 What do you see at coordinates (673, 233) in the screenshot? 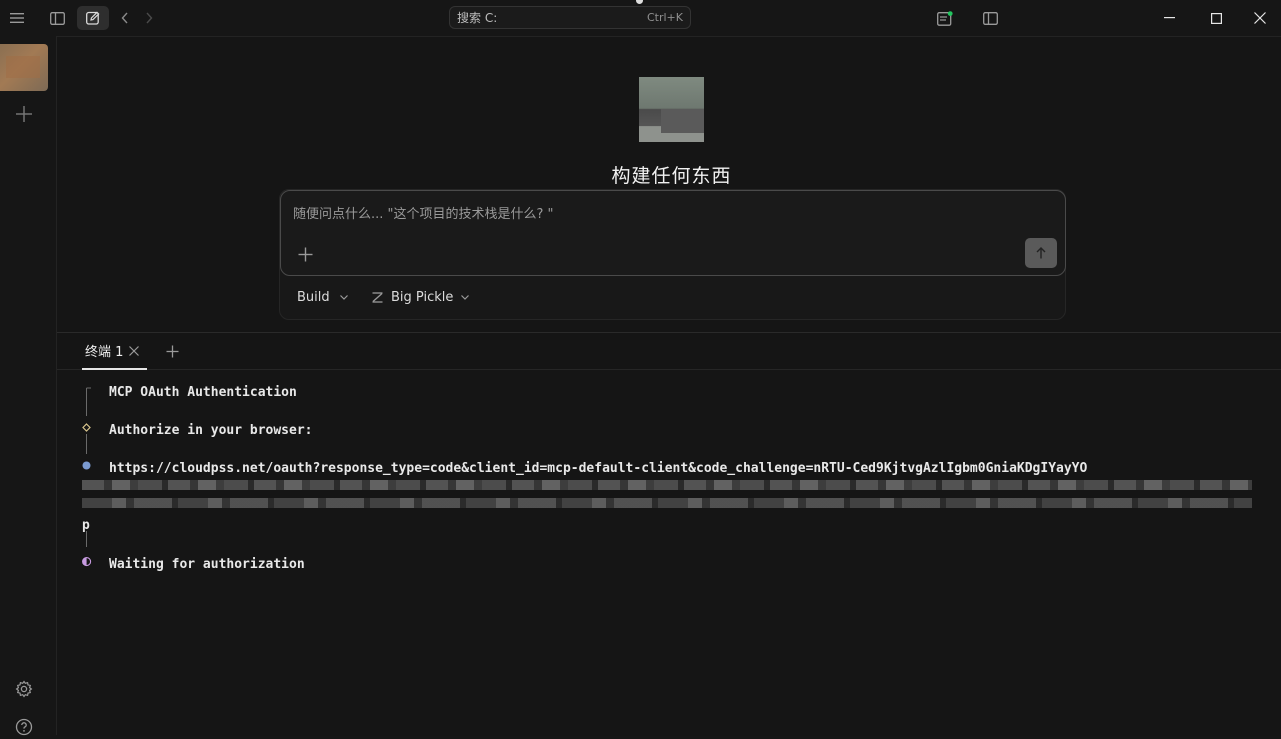
I see `prompt-composer: 随便问点什么... "这个项目的技术栈是什么? "` at bounding box center [673, 233].